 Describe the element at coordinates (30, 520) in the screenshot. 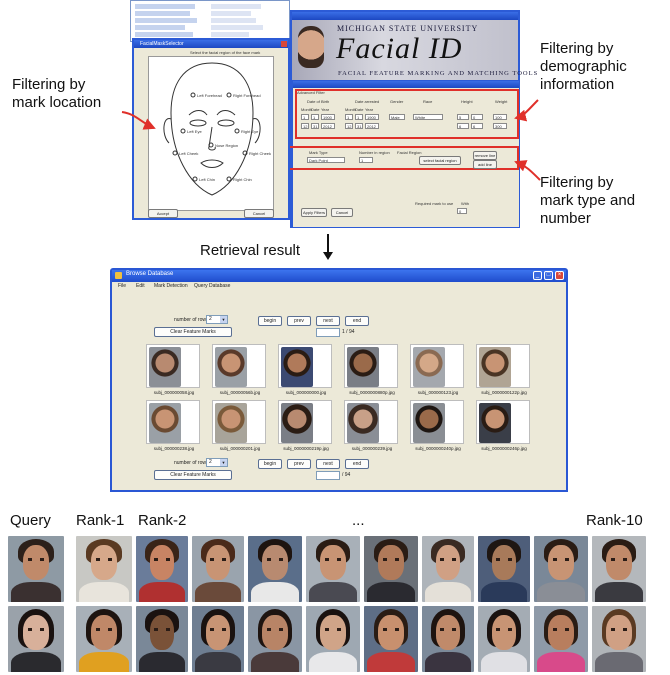

I see `query-label: Query` at that location.